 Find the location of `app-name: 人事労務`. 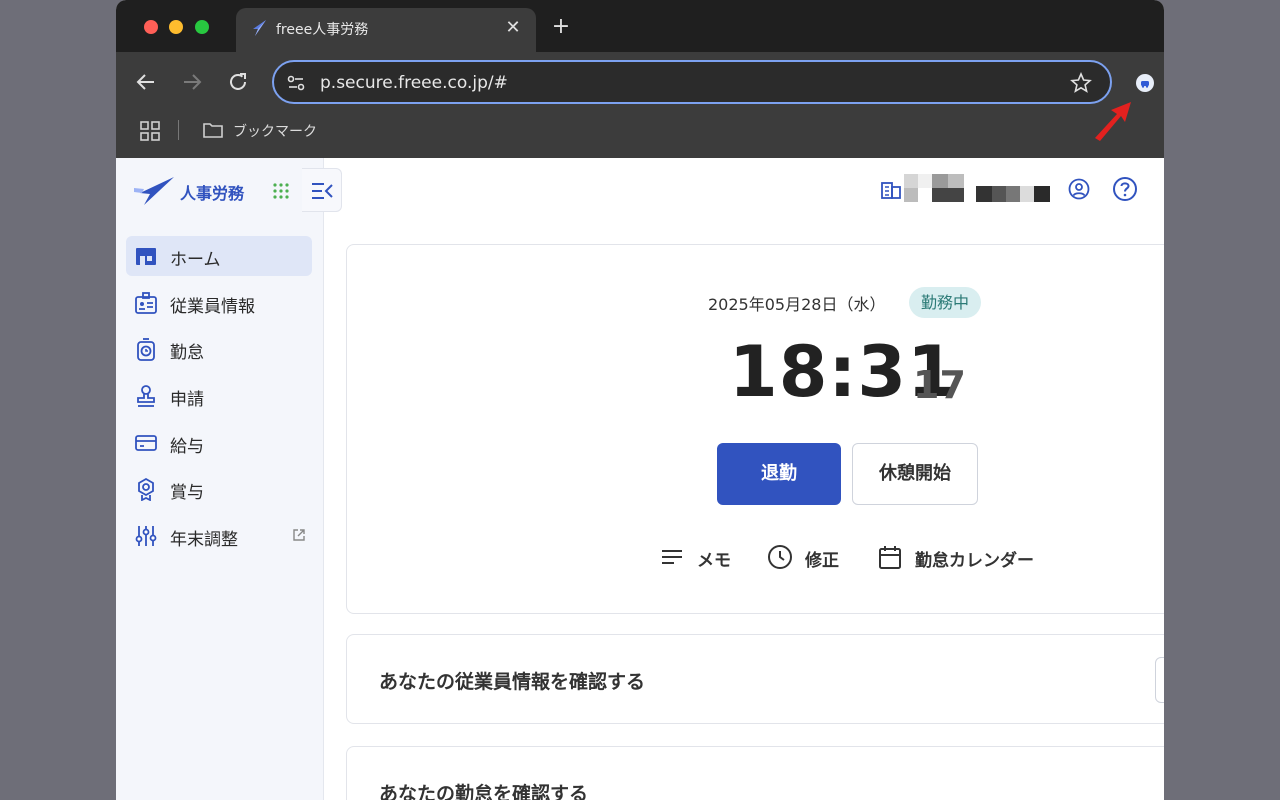

app-name: 人事労務 is located at coordinates (212, 193).